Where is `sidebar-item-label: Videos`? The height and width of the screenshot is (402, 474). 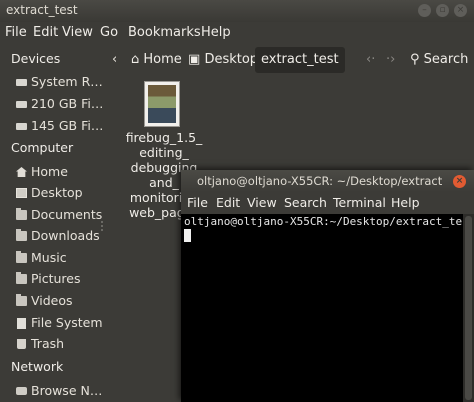 sidebar-item-label: Videos is located at coordinates (52, 300).